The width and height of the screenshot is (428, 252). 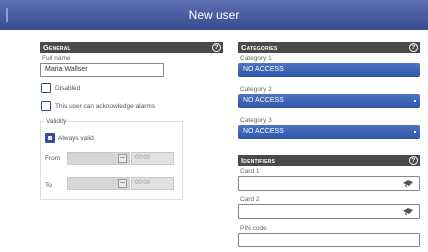 I want to click on category-3-select: NO ACCESS, so click(x=329, y=132).